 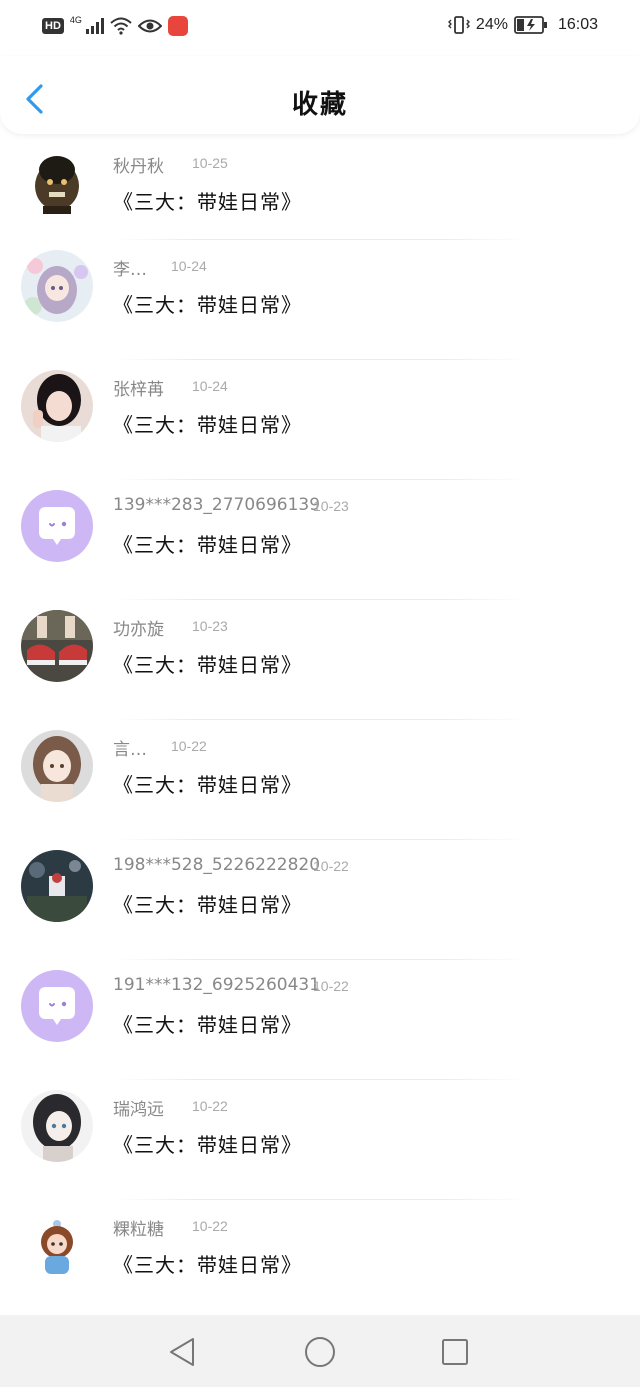 I want to click on cartoon-girl-avatar, so click(x=57, y=1246).